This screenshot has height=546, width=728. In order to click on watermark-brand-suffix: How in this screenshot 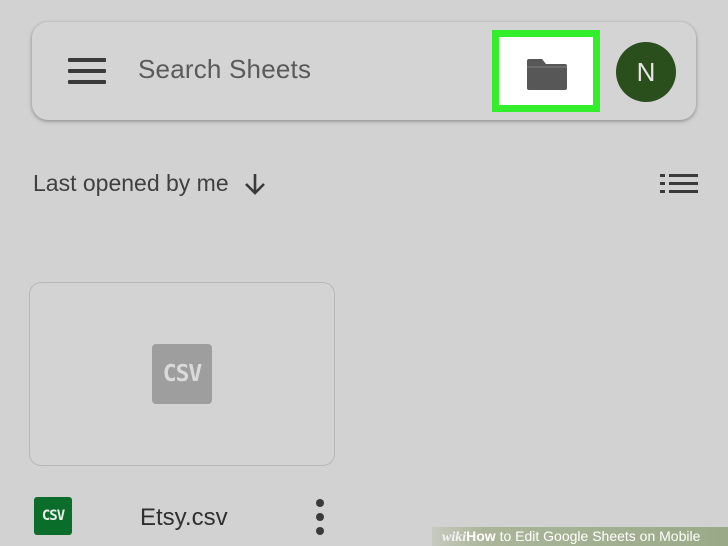, I will do `click(481, 536)`.